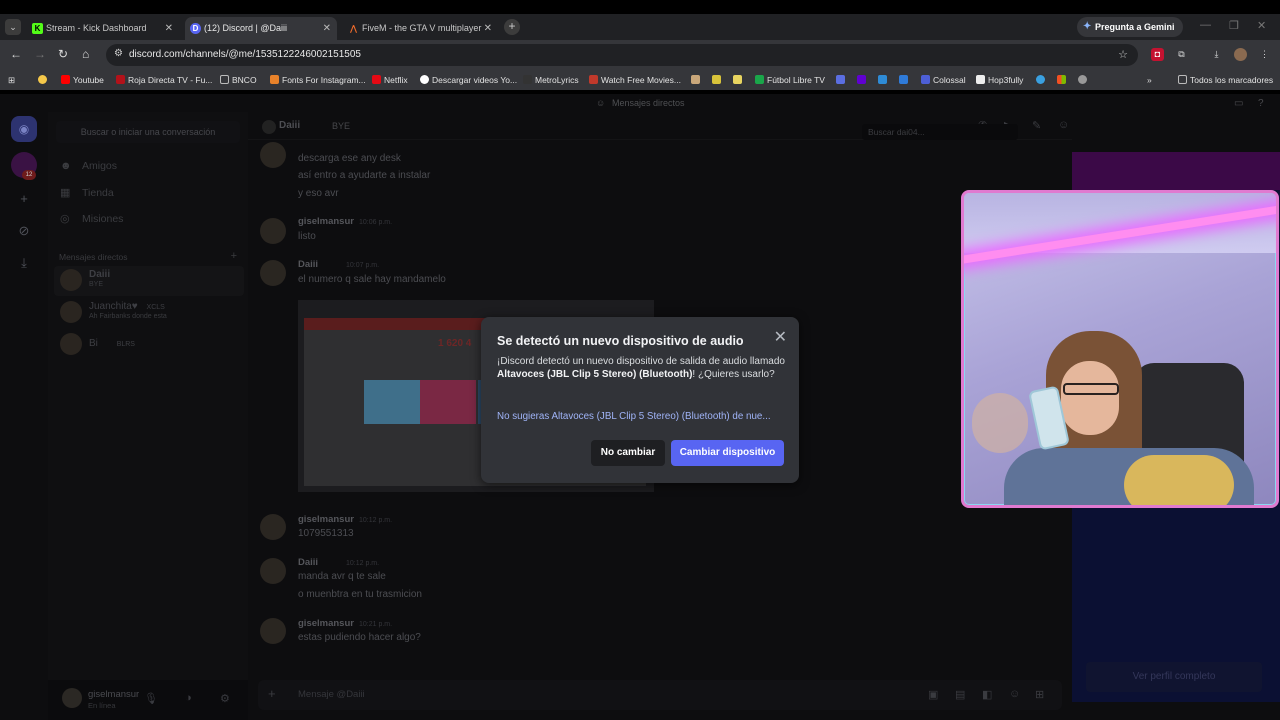 This screenshot has height=720, width=1280. What do you see at coordinates (1205, 25) in the screenshot?
I see `minimize-icon: —` at bounding box center [1205, 25].